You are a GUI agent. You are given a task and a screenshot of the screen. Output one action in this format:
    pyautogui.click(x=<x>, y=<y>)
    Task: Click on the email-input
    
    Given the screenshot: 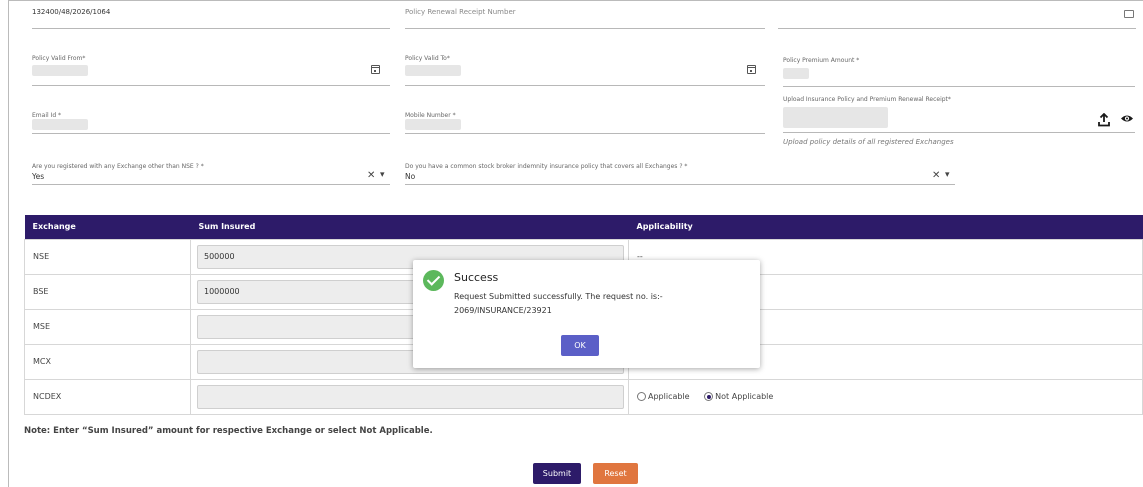 What is the action you would take?
    pyautogui.click(x=60, y=124)
    